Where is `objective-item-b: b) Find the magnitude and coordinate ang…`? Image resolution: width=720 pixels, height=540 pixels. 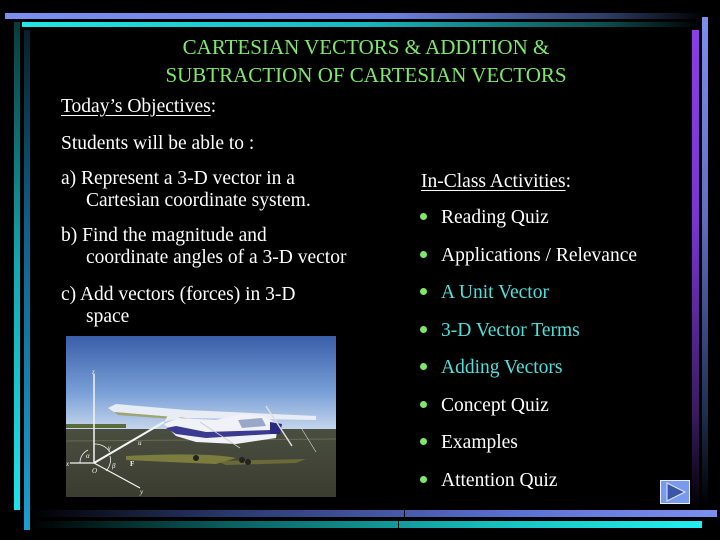
objective-item-b: b) Find the magnitude and coordinate ang… is located at coordinates (203, 247).